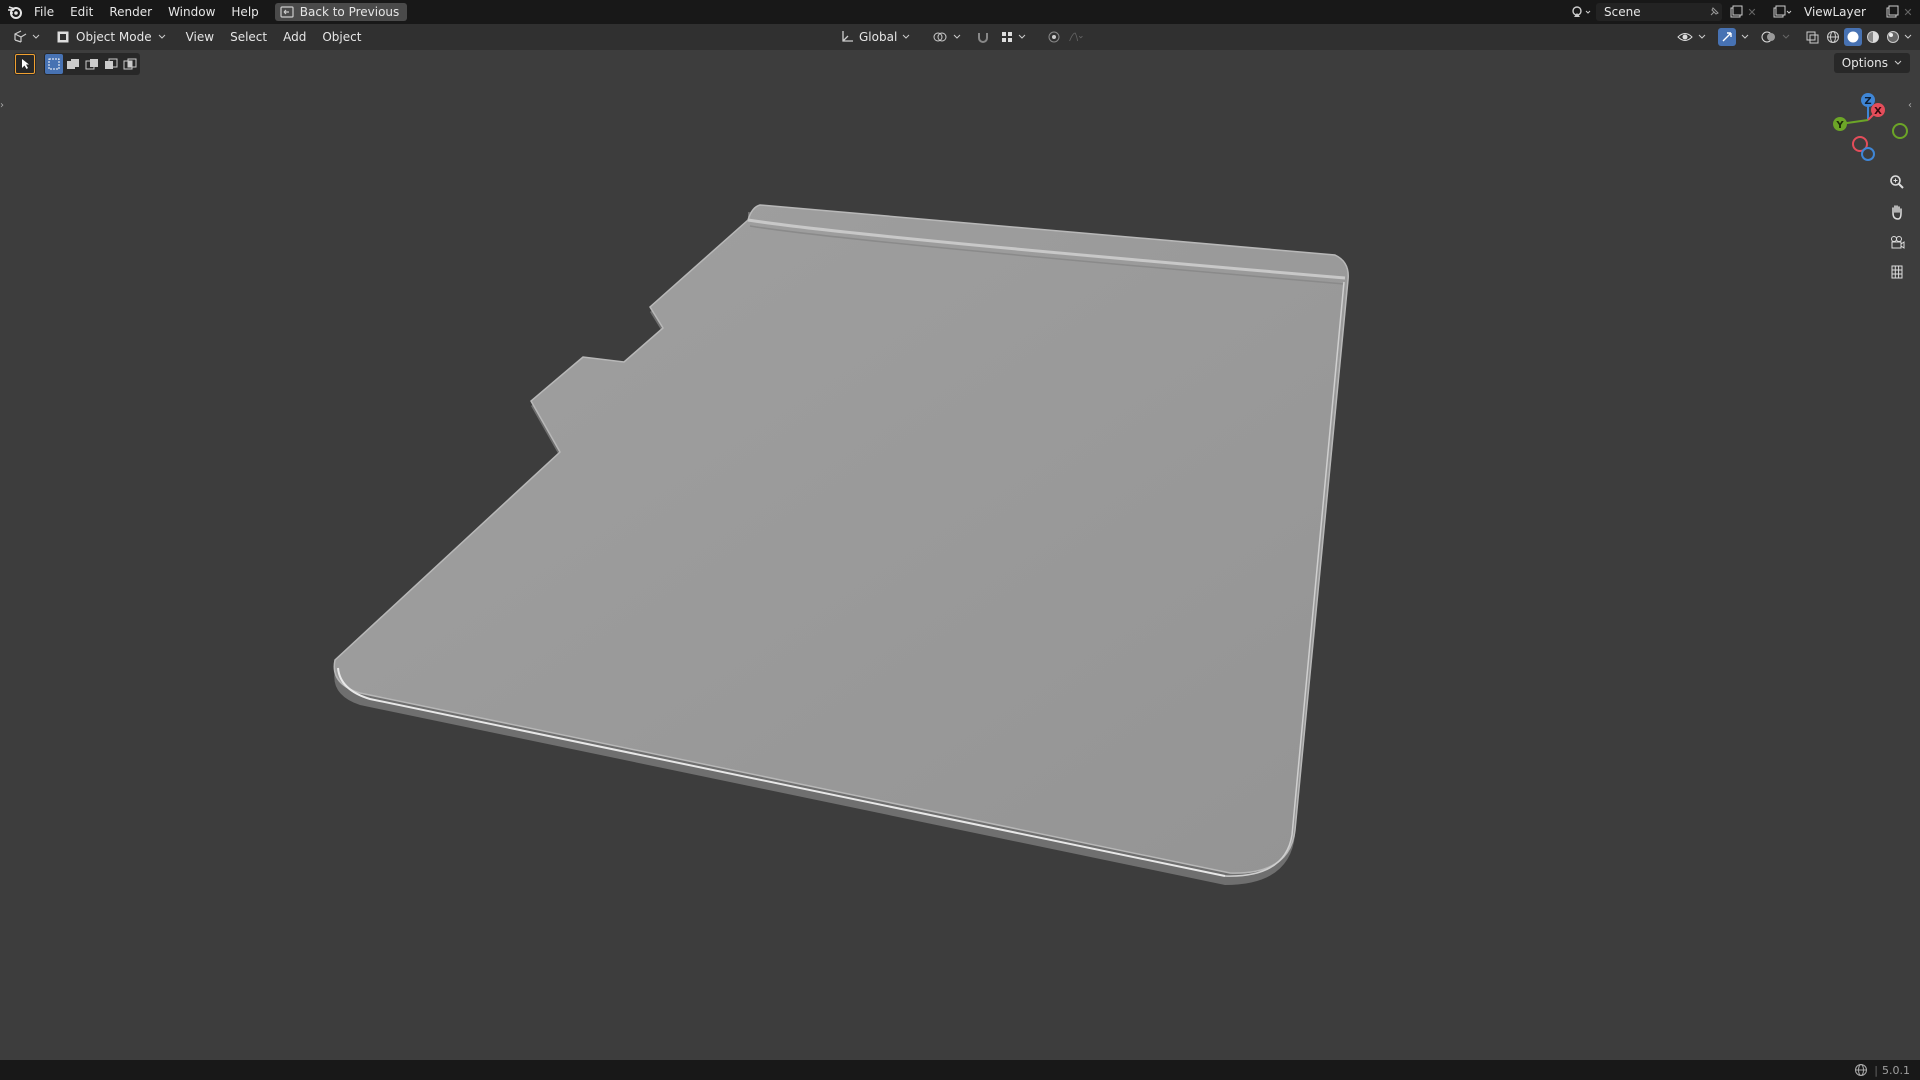 The height and width of the screenshot is (1080, 1920). Describe the element at coordinates (1893, 37) in the screenshot. I see `rendered-shading-icon` at that location.